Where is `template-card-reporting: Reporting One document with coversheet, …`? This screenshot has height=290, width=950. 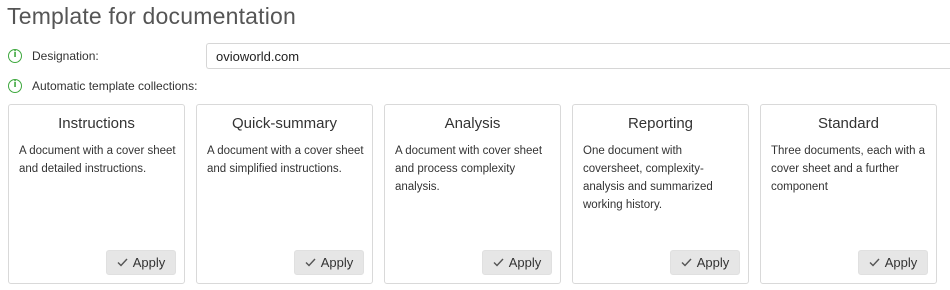 template-card-reporting: Reporting One document with coversheet, … is located at coordinates (660, 194).